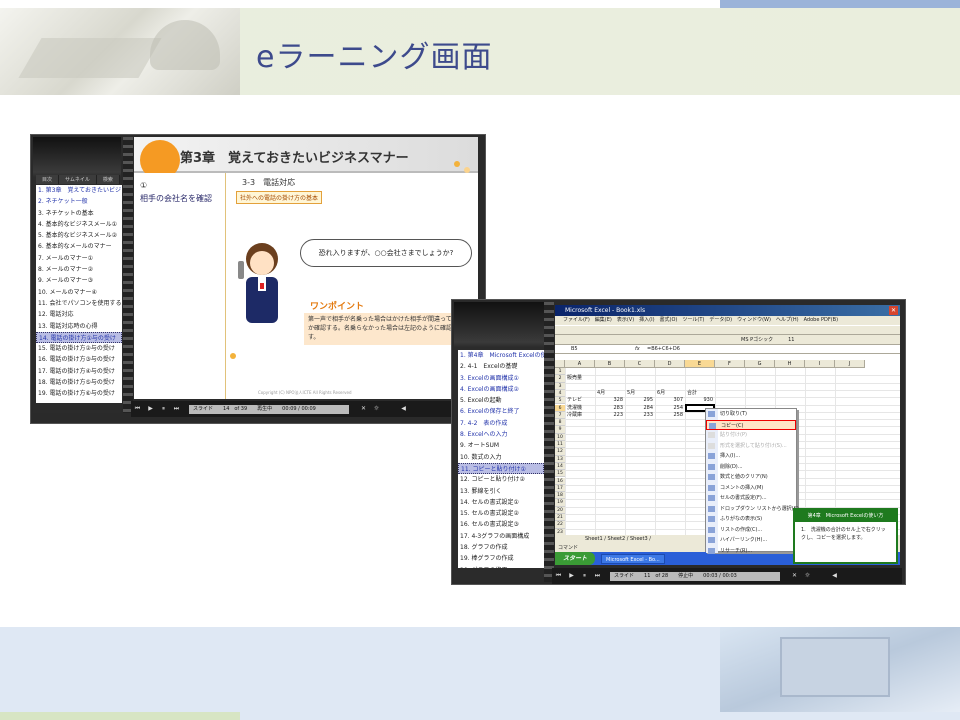  Describe the element at coordinates (640, 400) in the screenshot. I see `cell-c5: 295` at that location.